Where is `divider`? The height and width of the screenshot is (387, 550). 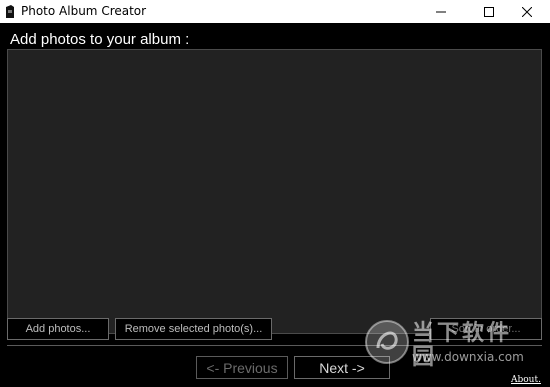
divider is located at coordinates (274, 345).